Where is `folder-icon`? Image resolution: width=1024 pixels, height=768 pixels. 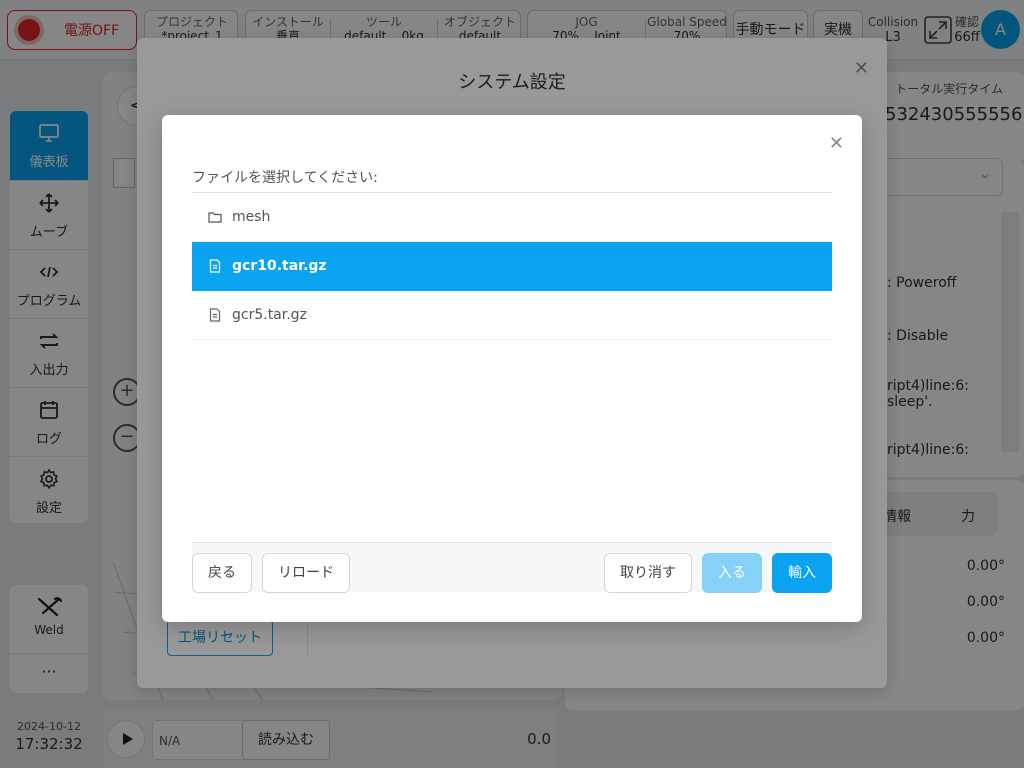 folder-icon is located at coordinates (215, 217).